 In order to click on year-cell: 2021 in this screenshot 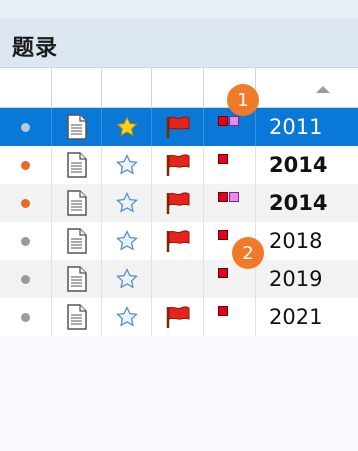, I will do `click(307, 317)`.